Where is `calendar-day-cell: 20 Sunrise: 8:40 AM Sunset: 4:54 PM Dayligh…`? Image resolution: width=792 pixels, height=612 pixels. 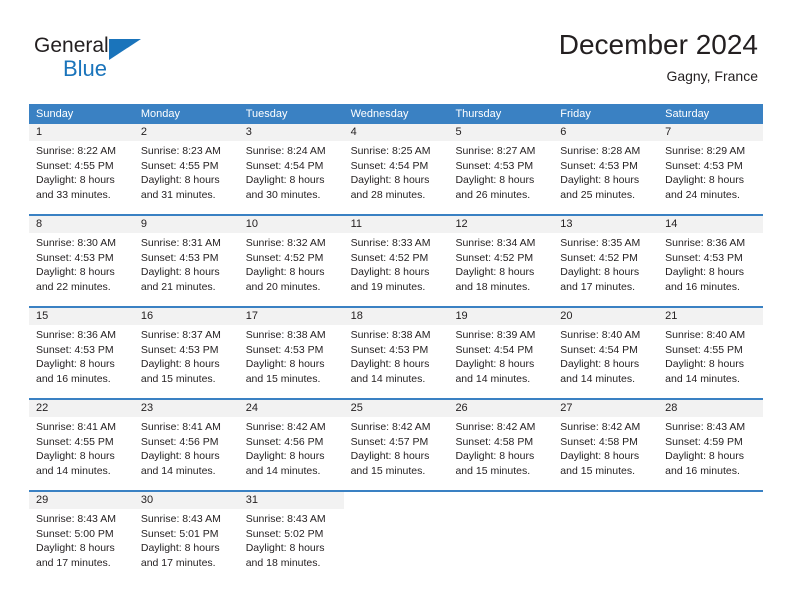 calendar-day-cell: 20 Sunrise: 8:40 AM Sunset: 4:54 PM Dayligh… is located at coordinates (606, 349).